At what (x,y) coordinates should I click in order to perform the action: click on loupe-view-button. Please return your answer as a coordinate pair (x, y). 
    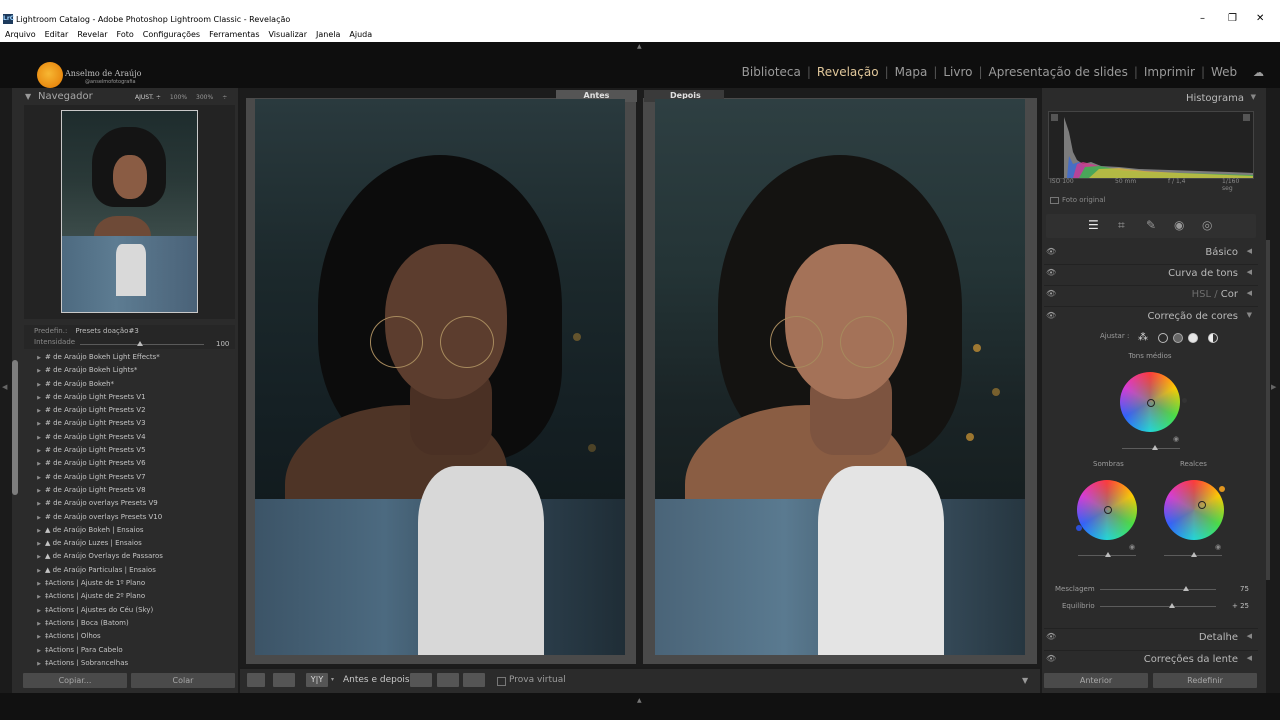
    Looking at the image, I should click on (256, 680).